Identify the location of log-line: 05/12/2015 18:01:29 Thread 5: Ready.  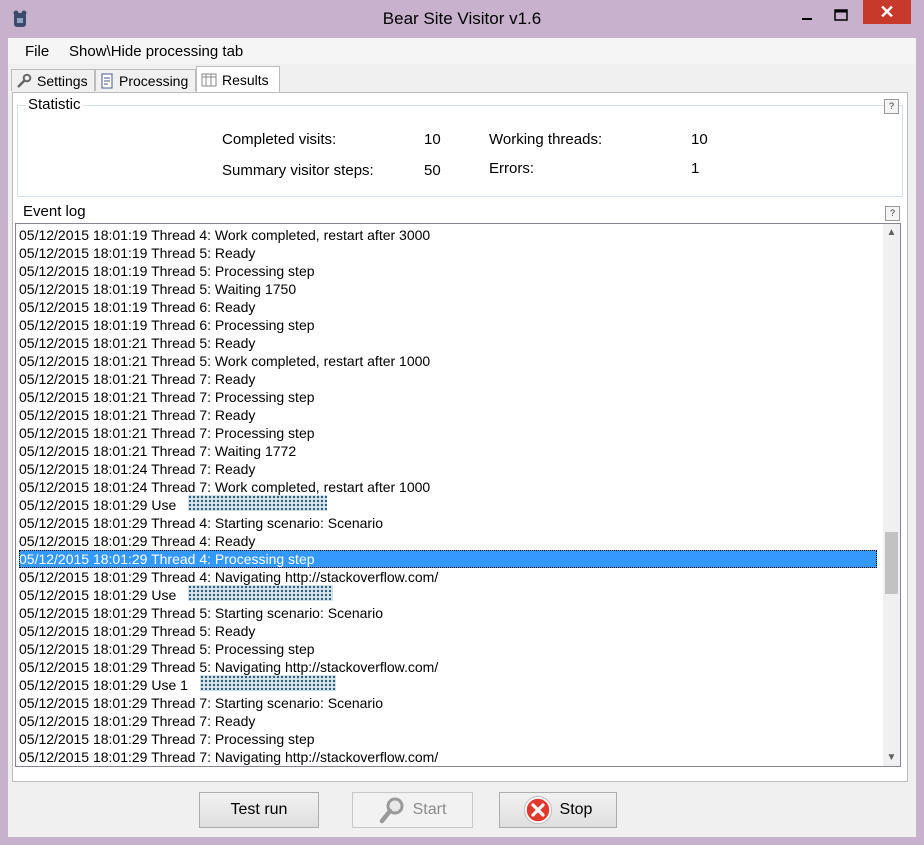
(448, 631).